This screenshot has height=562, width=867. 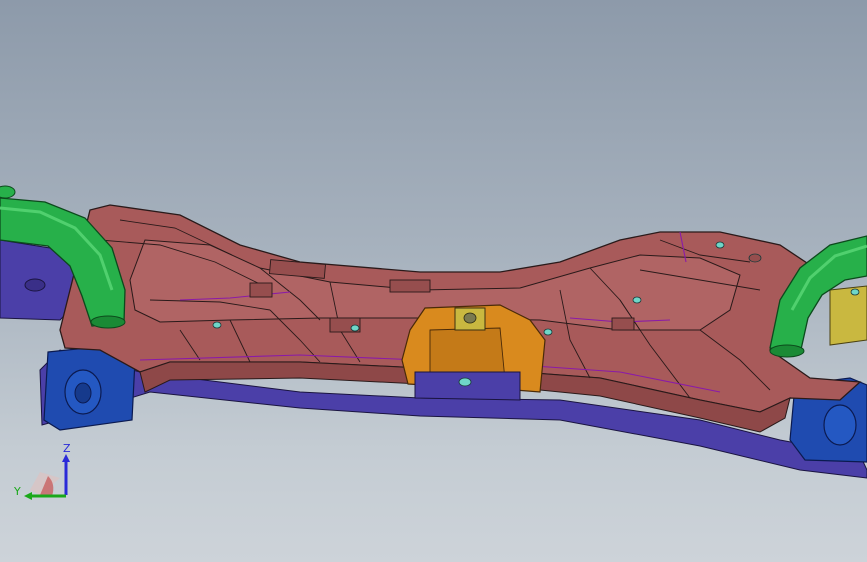 What do you see at coordinates (470, 318) in the screenshot?
I see `center-mount-bolt` at bounding box center [470, 318].